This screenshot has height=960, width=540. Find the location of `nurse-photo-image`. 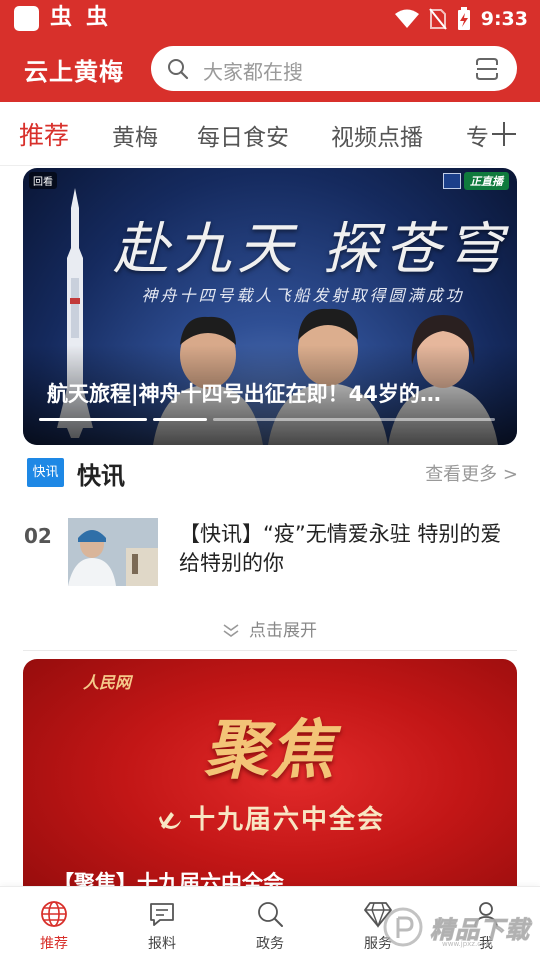

nurse-photo-image is located at coordinates (113, 552).